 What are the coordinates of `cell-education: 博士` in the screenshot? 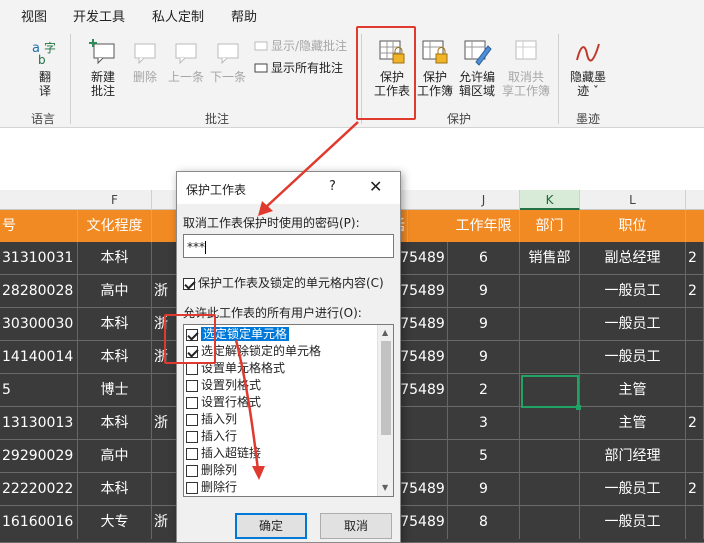 It's located at (115, 390).